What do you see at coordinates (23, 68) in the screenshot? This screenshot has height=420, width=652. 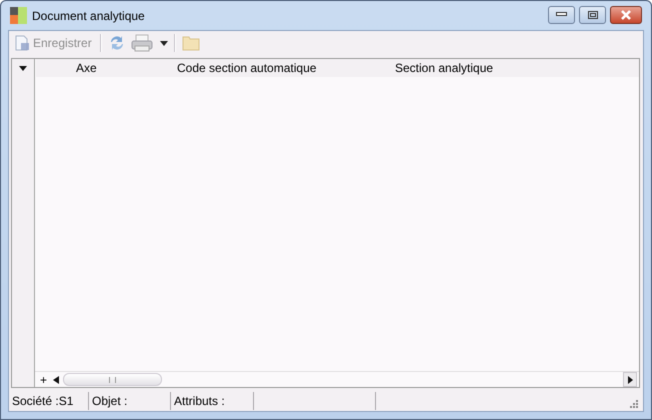 I see `dropdown-icon` at bounding box center [23, 68].